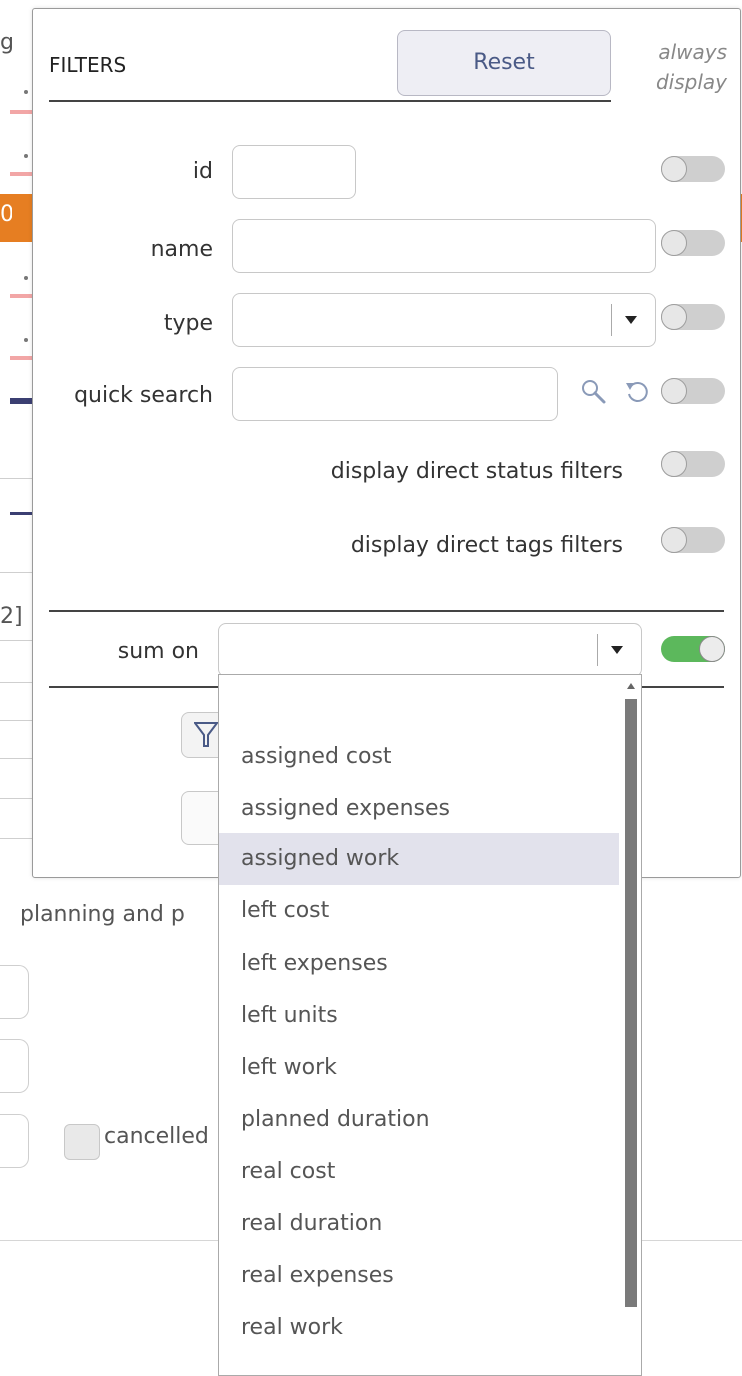  Describe the element at coordinates (419, 1328) in the screenshot. I see `dropdown-option: real work` at that location.